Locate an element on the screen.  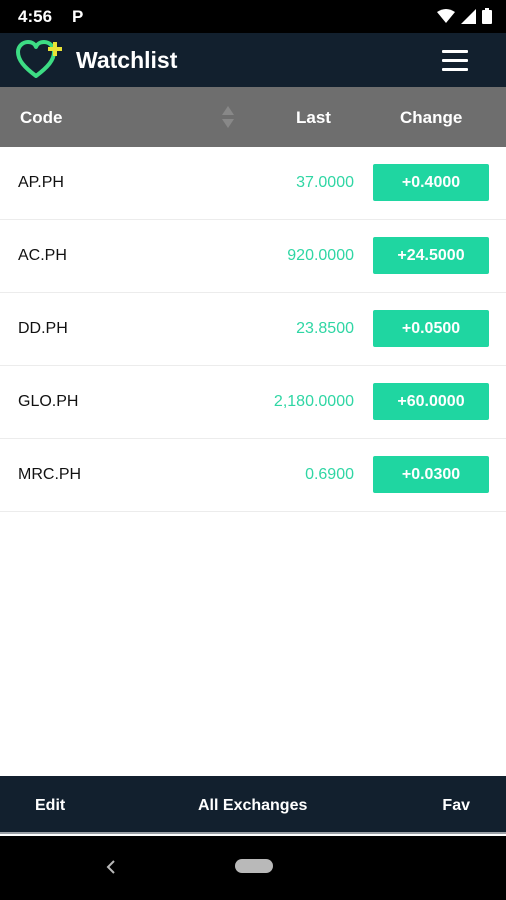
table-header: Code Last Change is located at coordinates (253, 117).